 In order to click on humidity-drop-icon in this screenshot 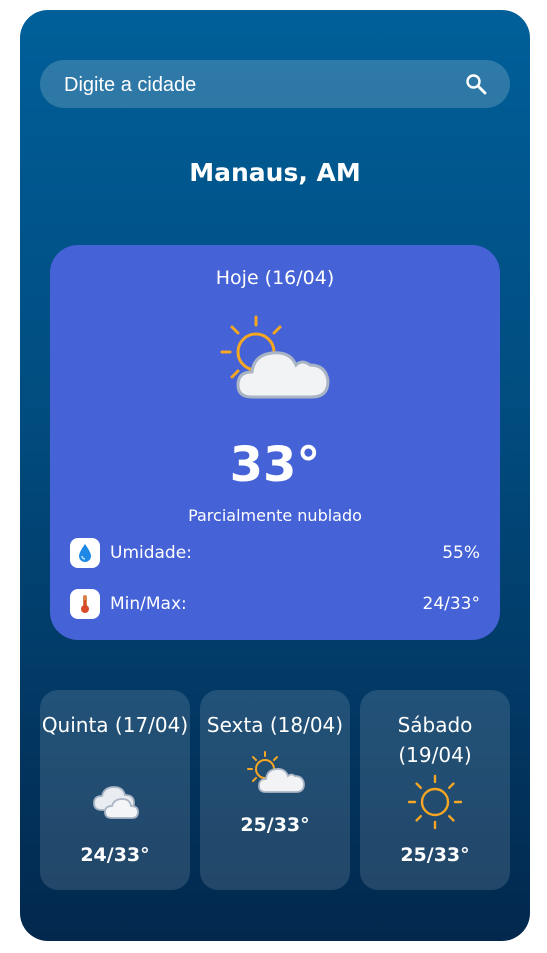, I will do `click(85, 553)`.